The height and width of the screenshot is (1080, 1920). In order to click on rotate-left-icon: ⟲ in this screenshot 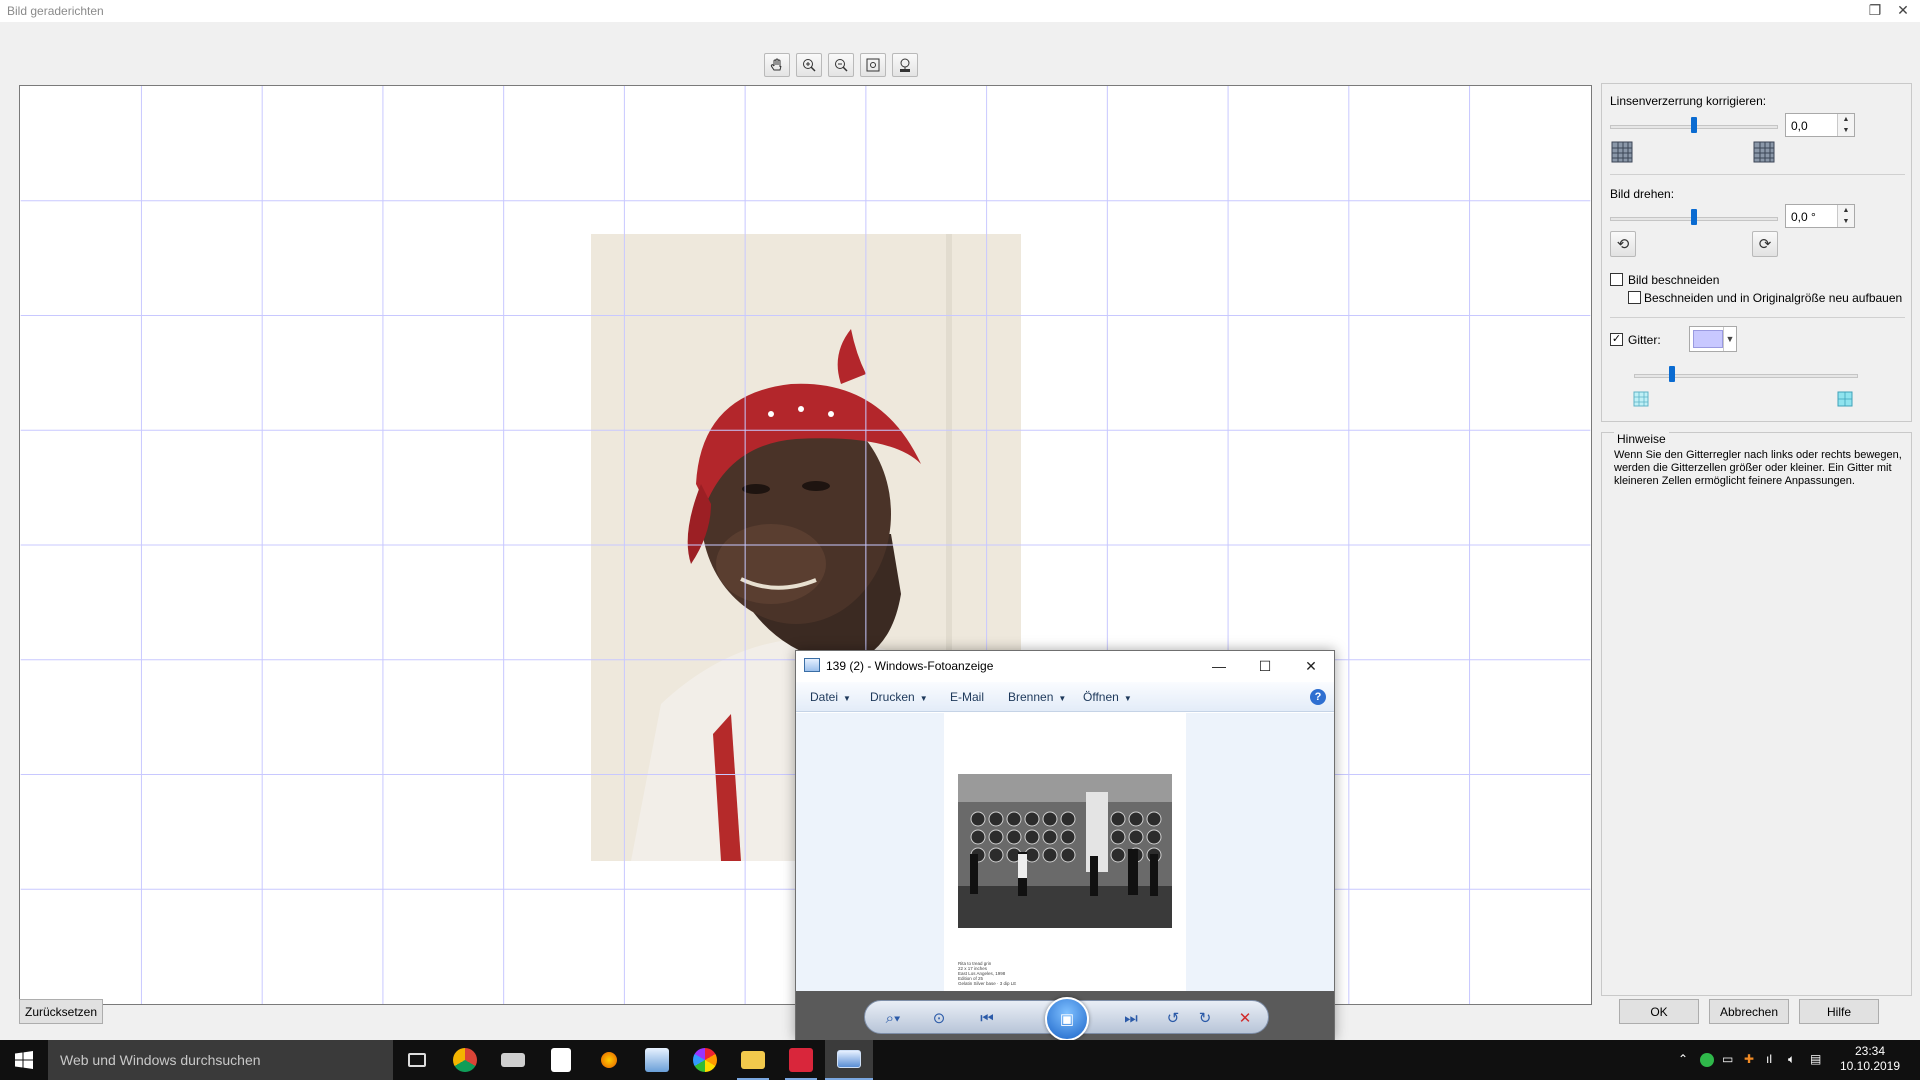, I will do `click(1623, 244)`.